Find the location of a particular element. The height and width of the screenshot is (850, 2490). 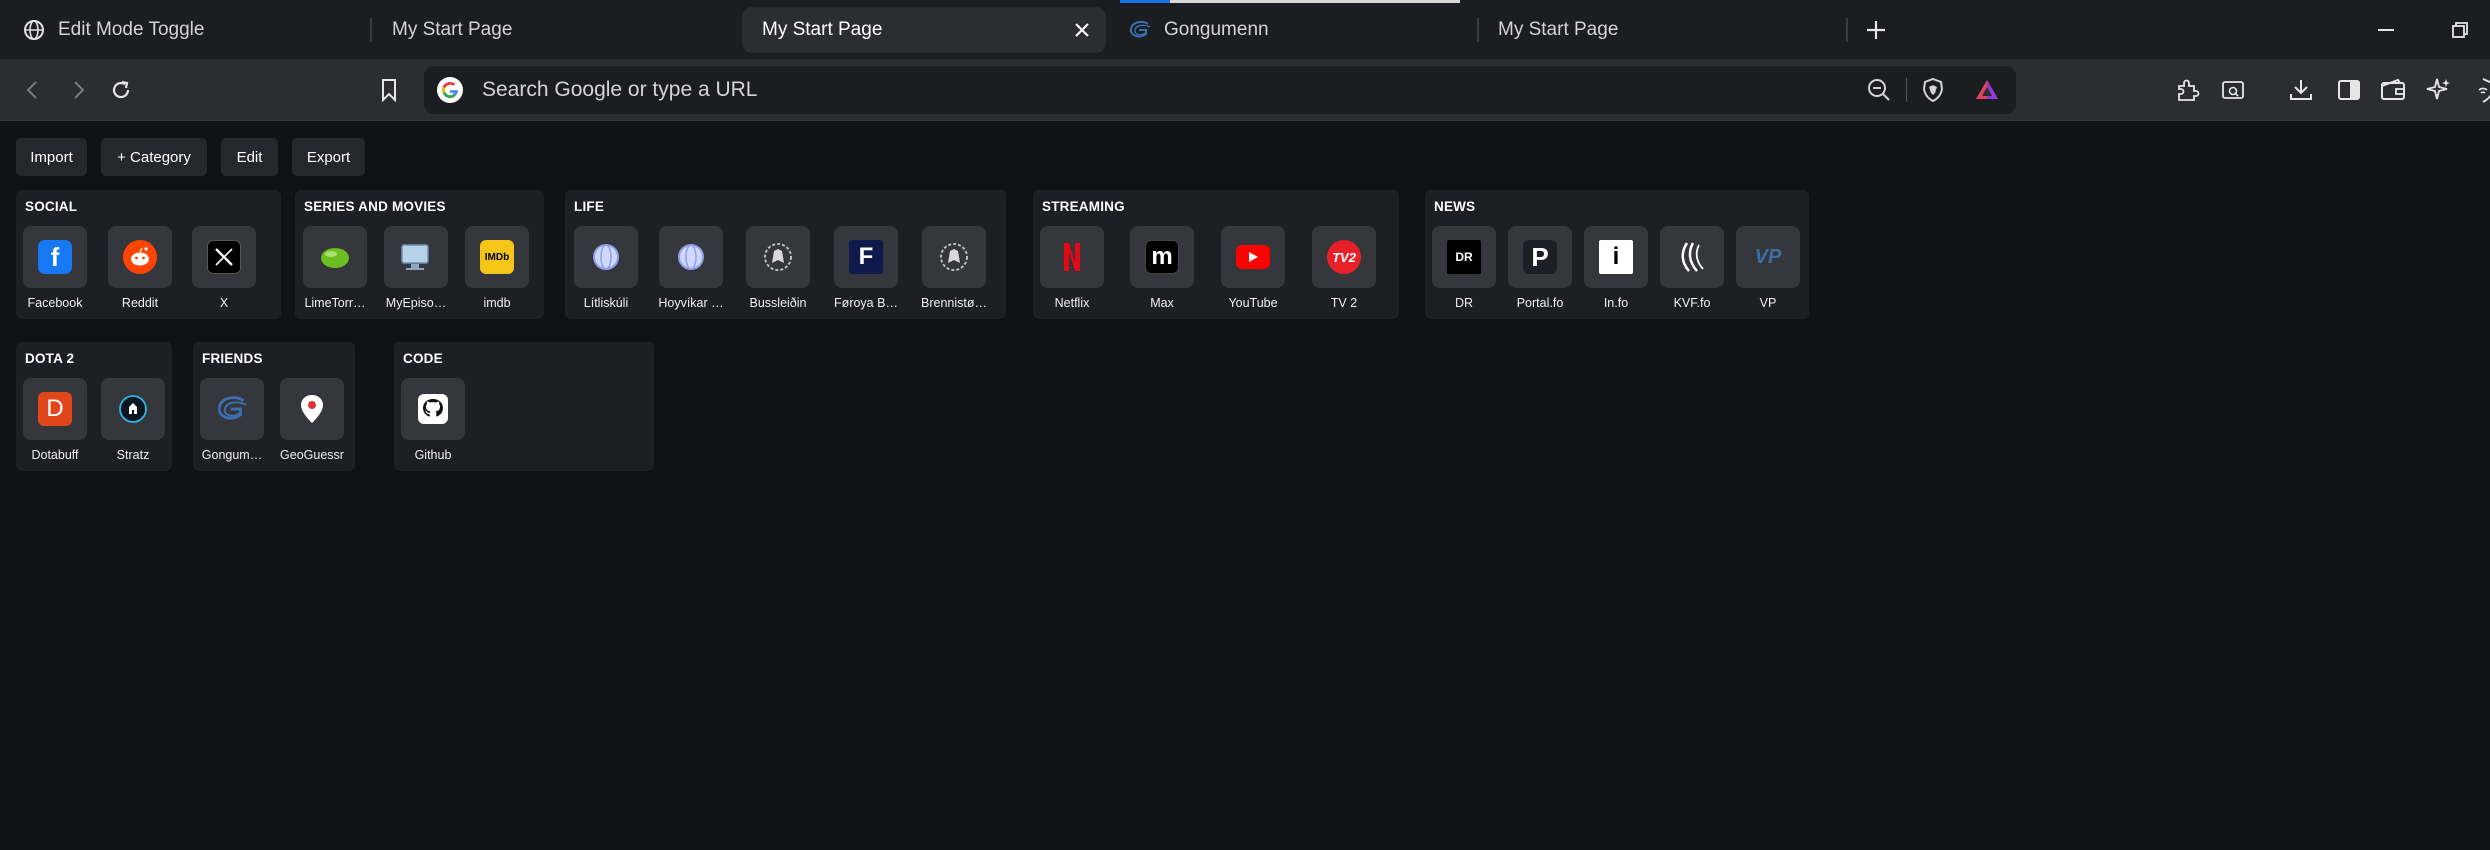

wallet-icon is located at coordinates (2393, 90).